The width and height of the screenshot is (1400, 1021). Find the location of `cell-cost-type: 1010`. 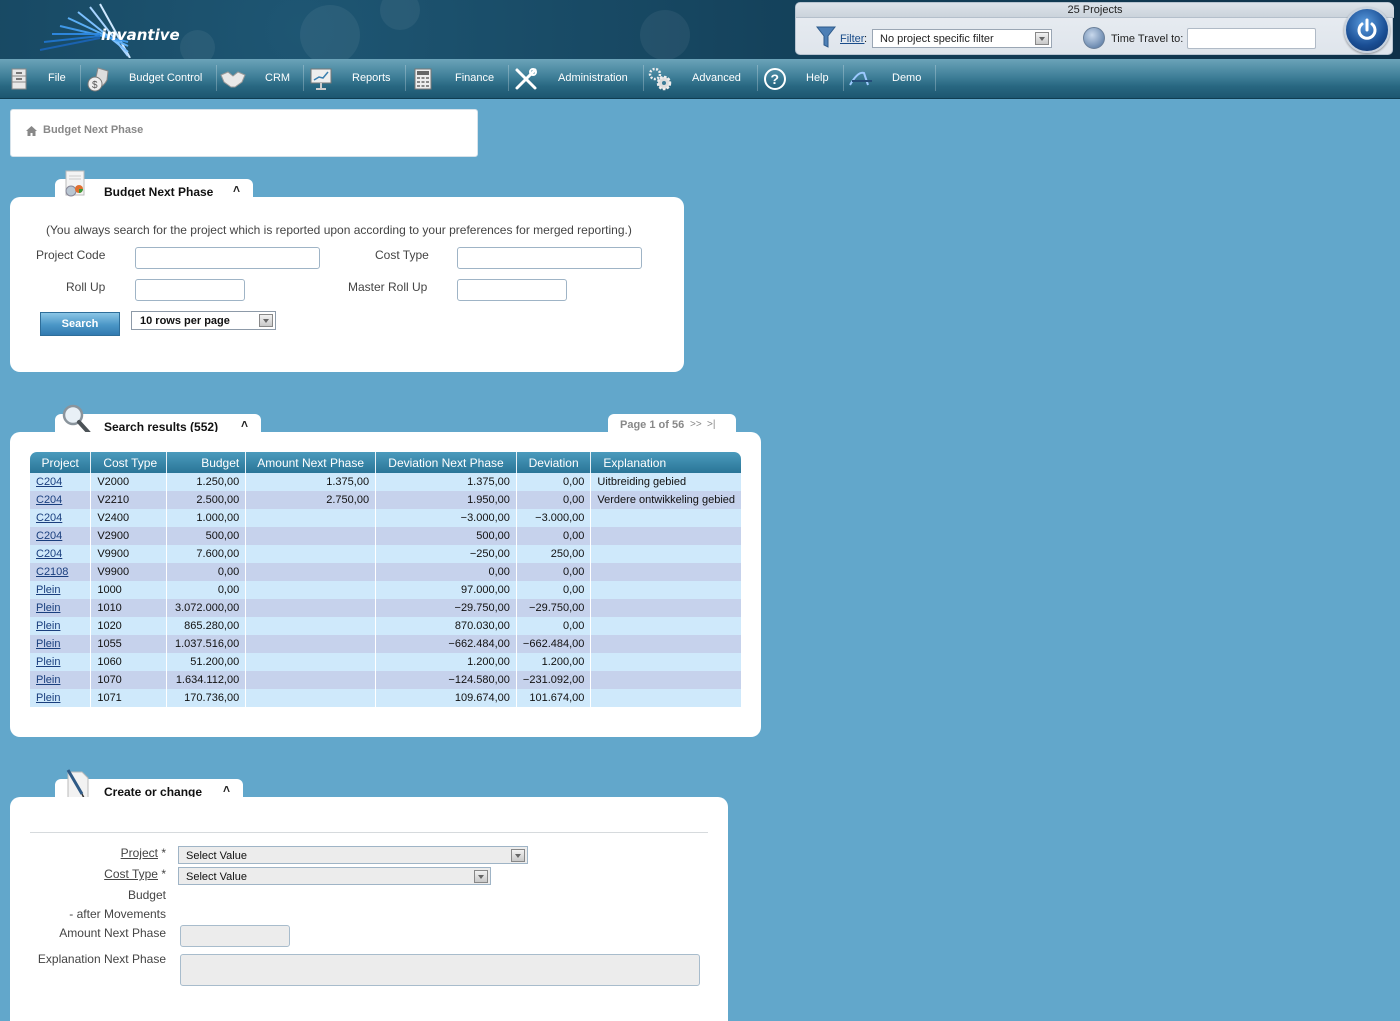

cell-cost-type: 1010 is located at coordinates (129, 608).